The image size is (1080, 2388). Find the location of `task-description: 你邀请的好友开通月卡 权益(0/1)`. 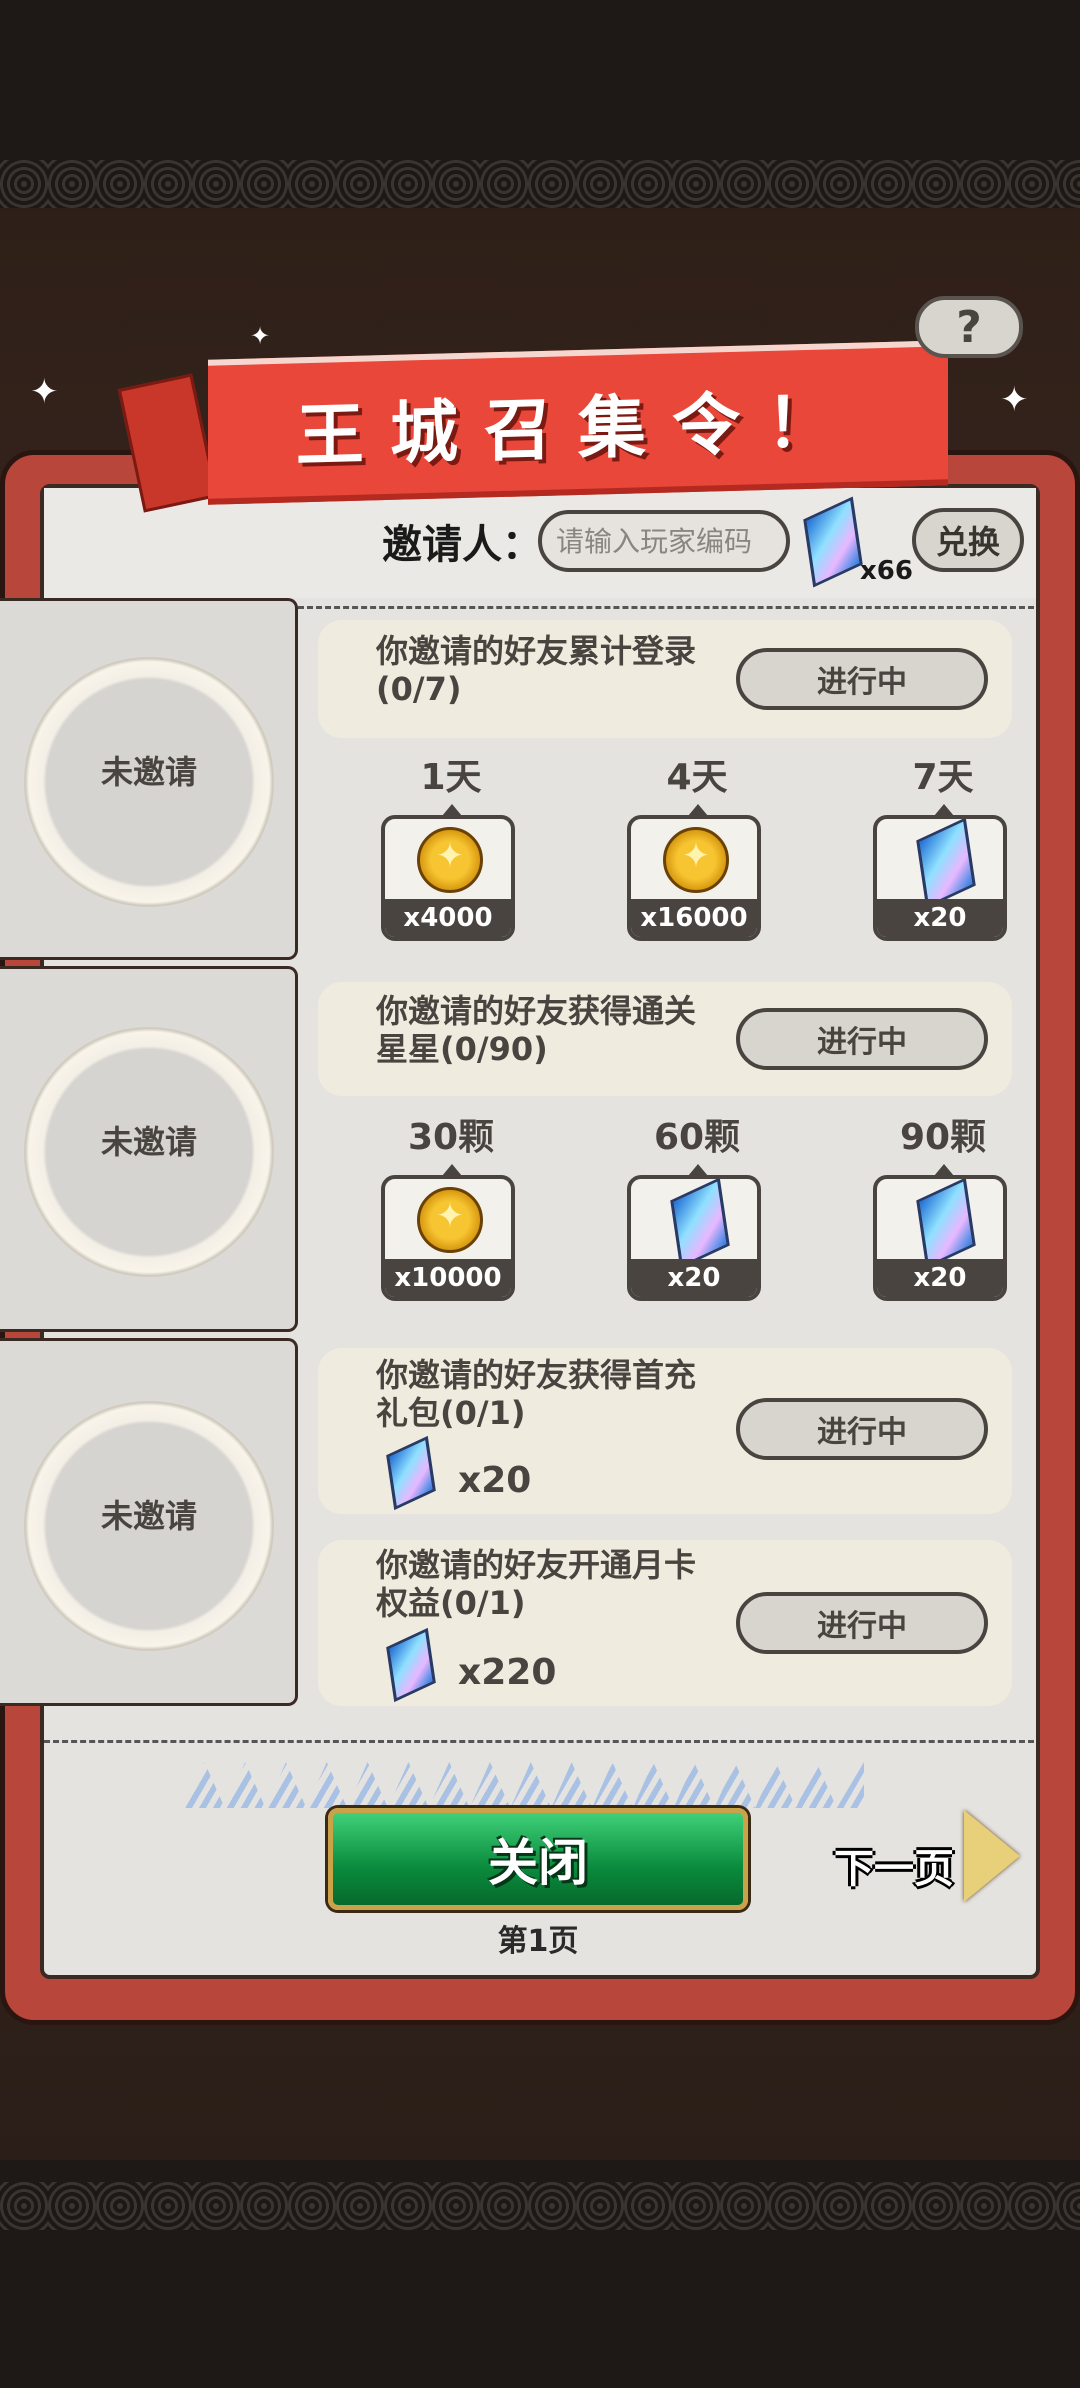

task-description: 你邀请的好友开通月卡 权益(0/1) is located at coordinates (536, 1584).